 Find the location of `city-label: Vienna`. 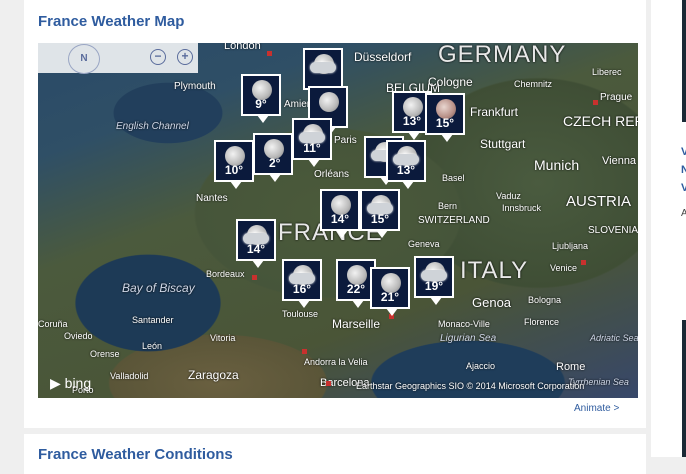

city-label: Vienna is located at coordinates (619, 161).